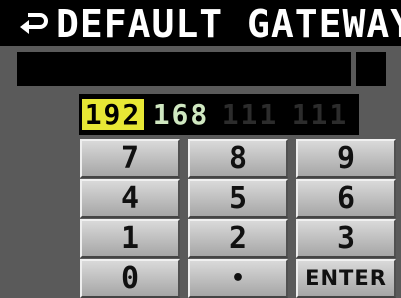  Describe the element at coordinates (346, 238) in the screenshot. I see `key-3: 3` at that location.